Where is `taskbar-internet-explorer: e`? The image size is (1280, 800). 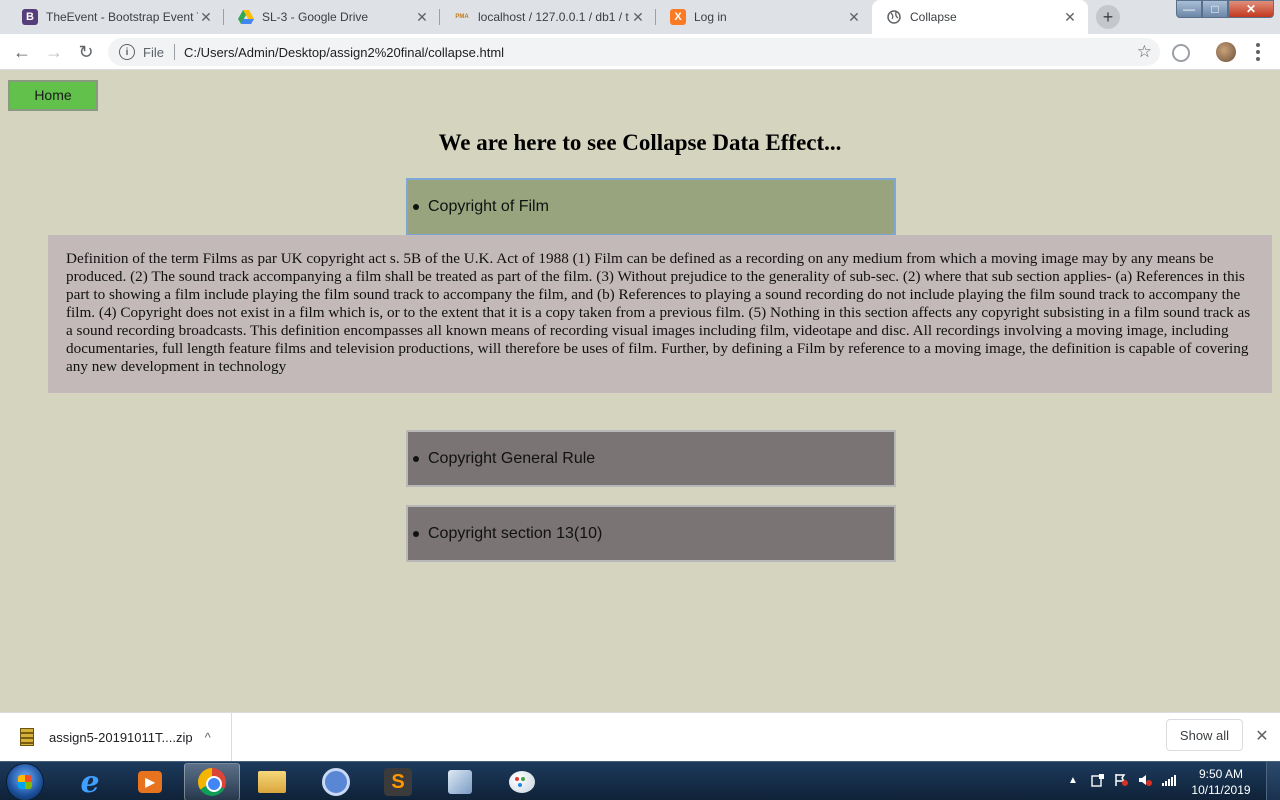
taskbar-internet-explorer: e is located at coordinates (90, 781).